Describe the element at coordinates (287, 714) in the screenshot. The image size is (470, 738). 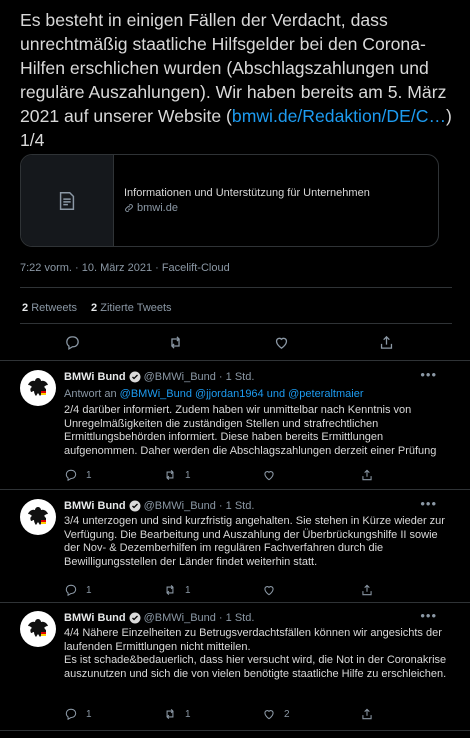
I see `like-count: 2` at that location.